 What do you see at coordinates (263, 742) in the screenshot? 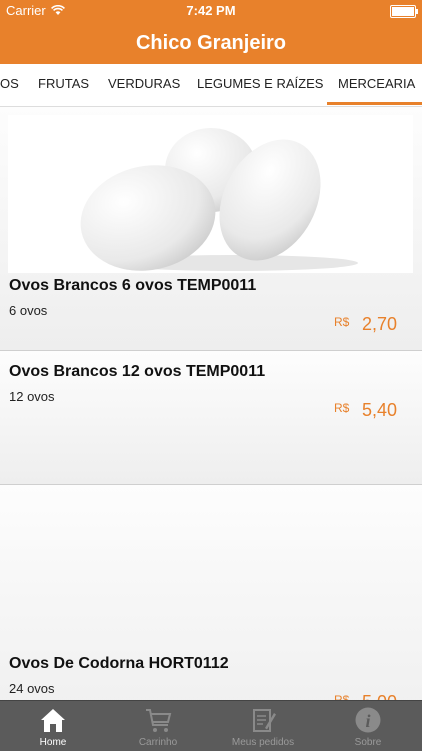
I see `tabbar-label: Meus pedidos` at bounding box center [263, 742].